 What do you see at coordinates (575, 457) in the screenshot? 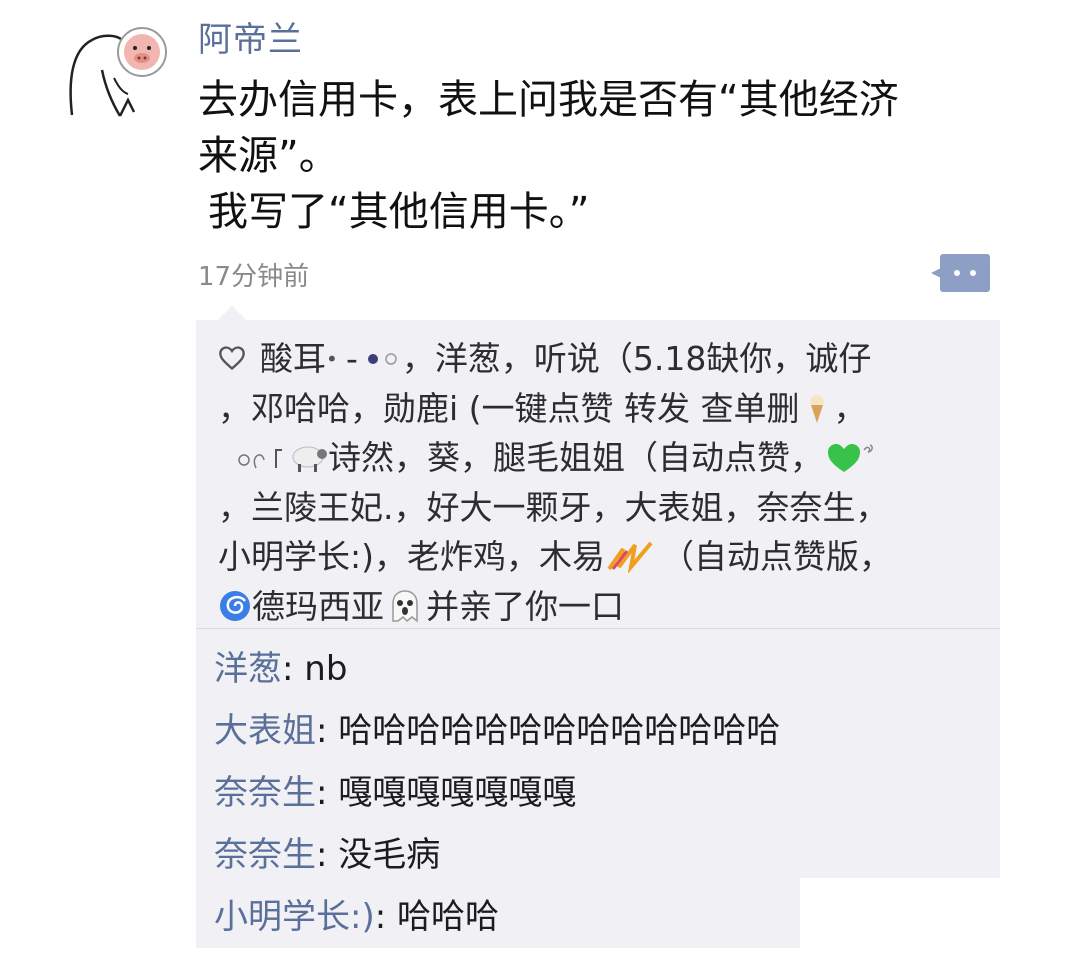
I see `liker-text: 诗然，葵，腿毛姐姐（自动点赞，` at bounding box center [575, 457].